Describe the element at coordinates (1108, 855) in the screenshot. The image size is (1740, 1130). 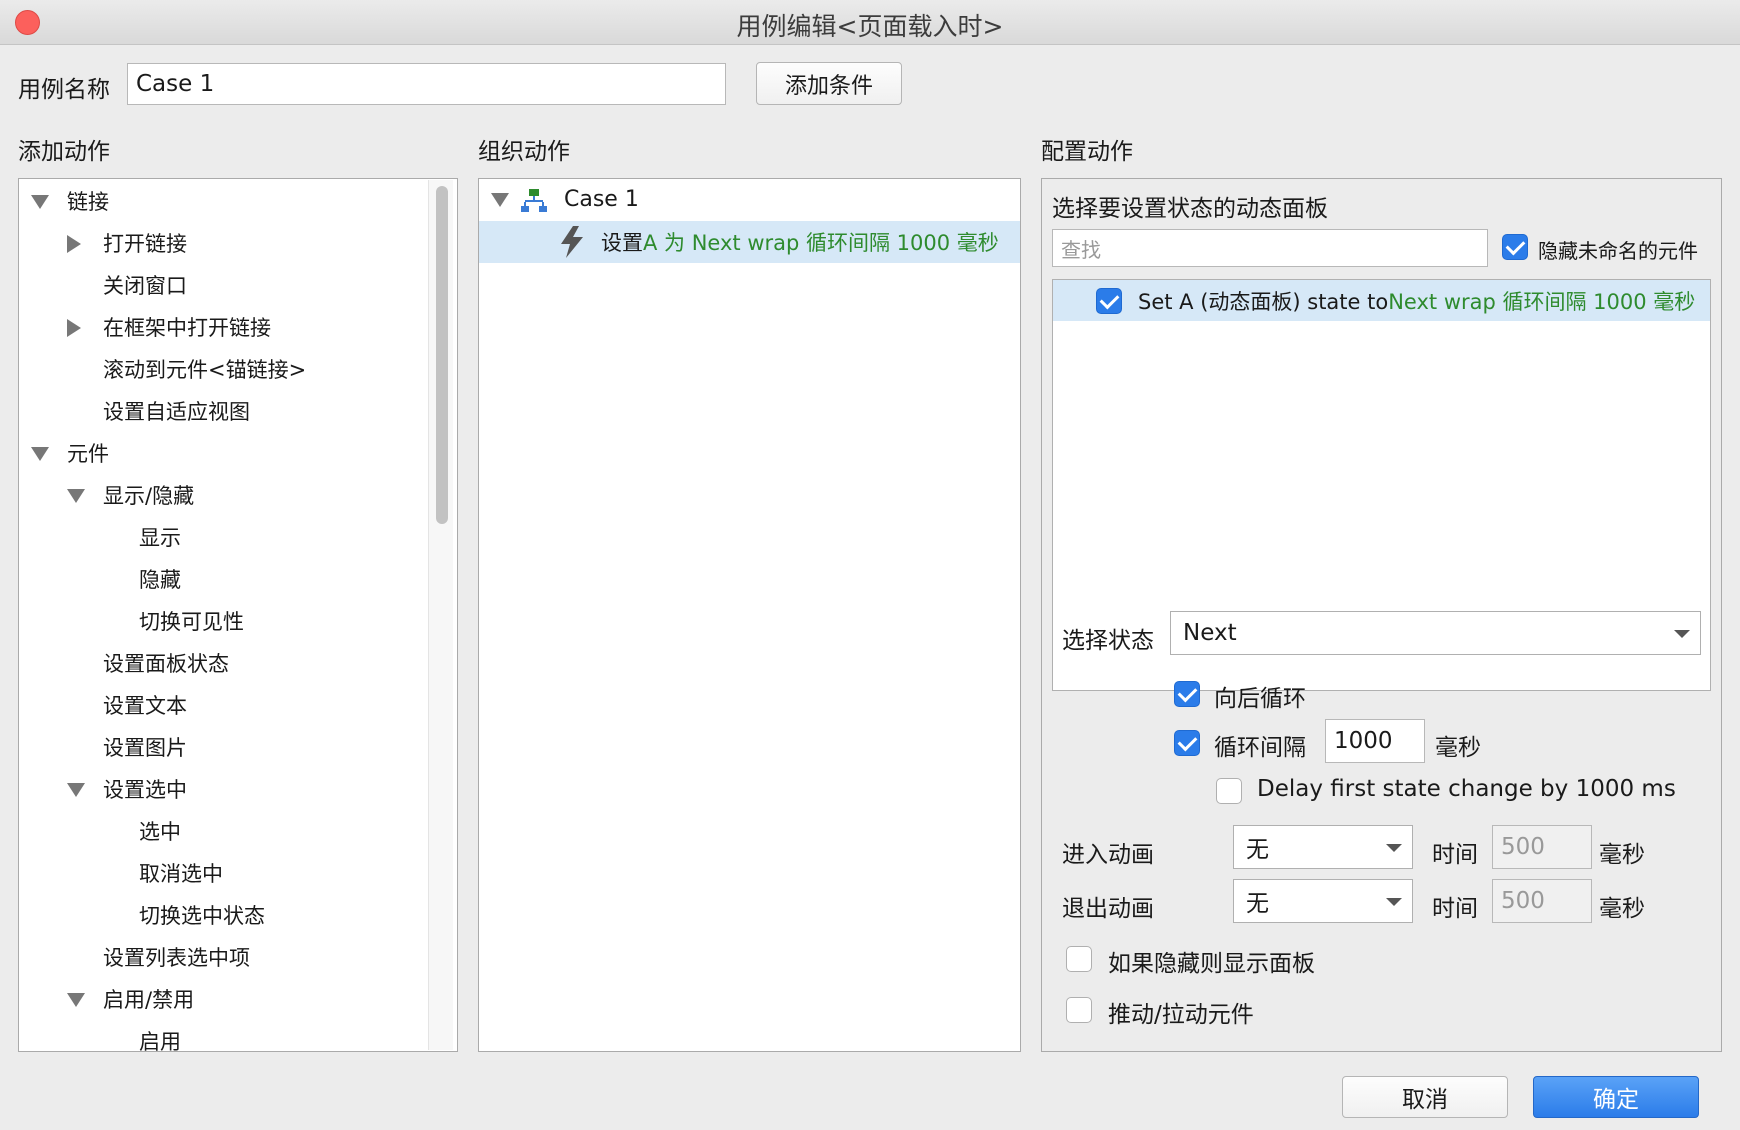
I see `enter-animation-label: 进入动画` at that location.